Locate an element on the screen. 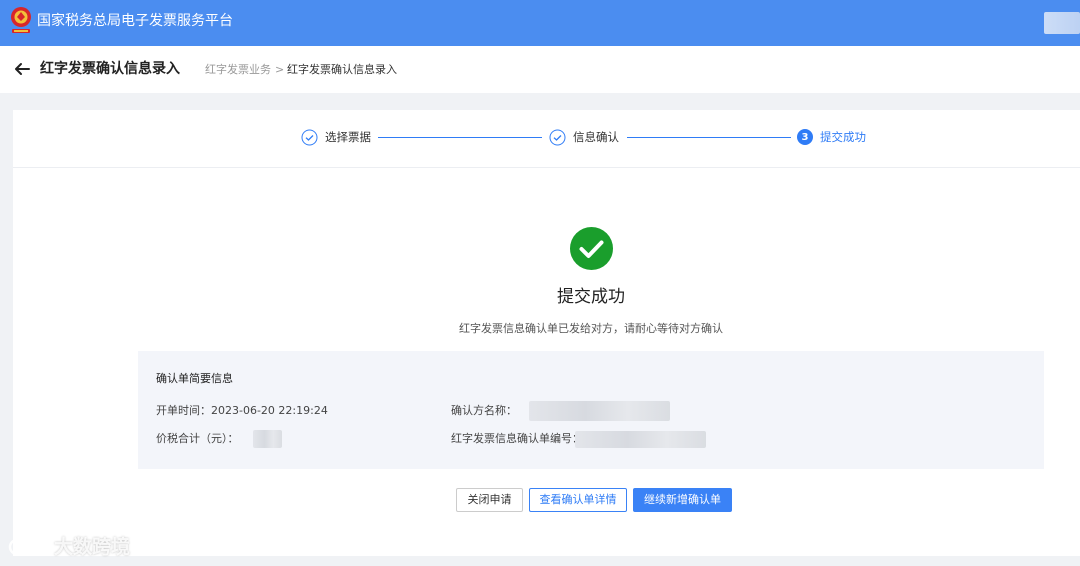 This screenshot has width=1080, height=566. view-detail-button: 查看确认单详情 is located at coordinates (578, 500).